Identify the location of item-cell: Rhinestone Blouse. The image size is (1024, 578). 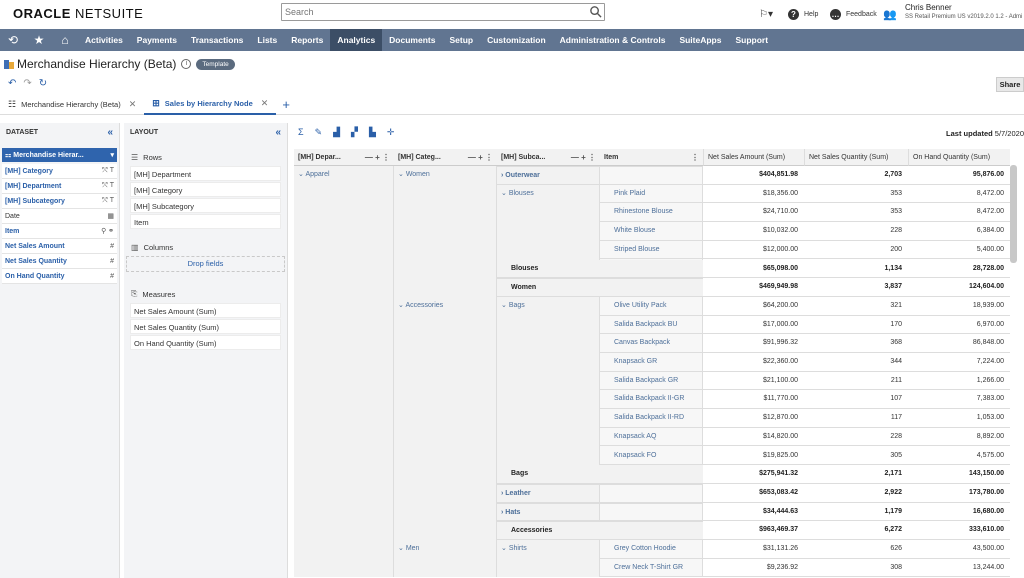
(651, 213).